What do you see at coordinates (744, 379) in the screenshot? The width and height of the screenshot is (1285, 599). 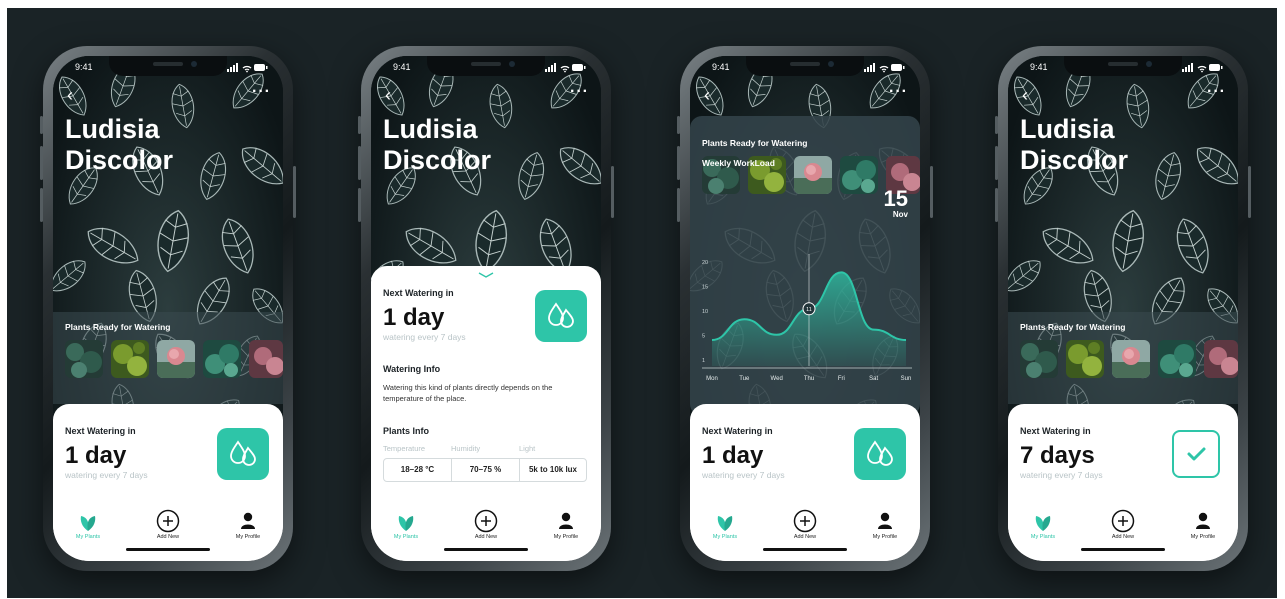 I see `x-tick-label: Tue` at bounding box center [744, 379].